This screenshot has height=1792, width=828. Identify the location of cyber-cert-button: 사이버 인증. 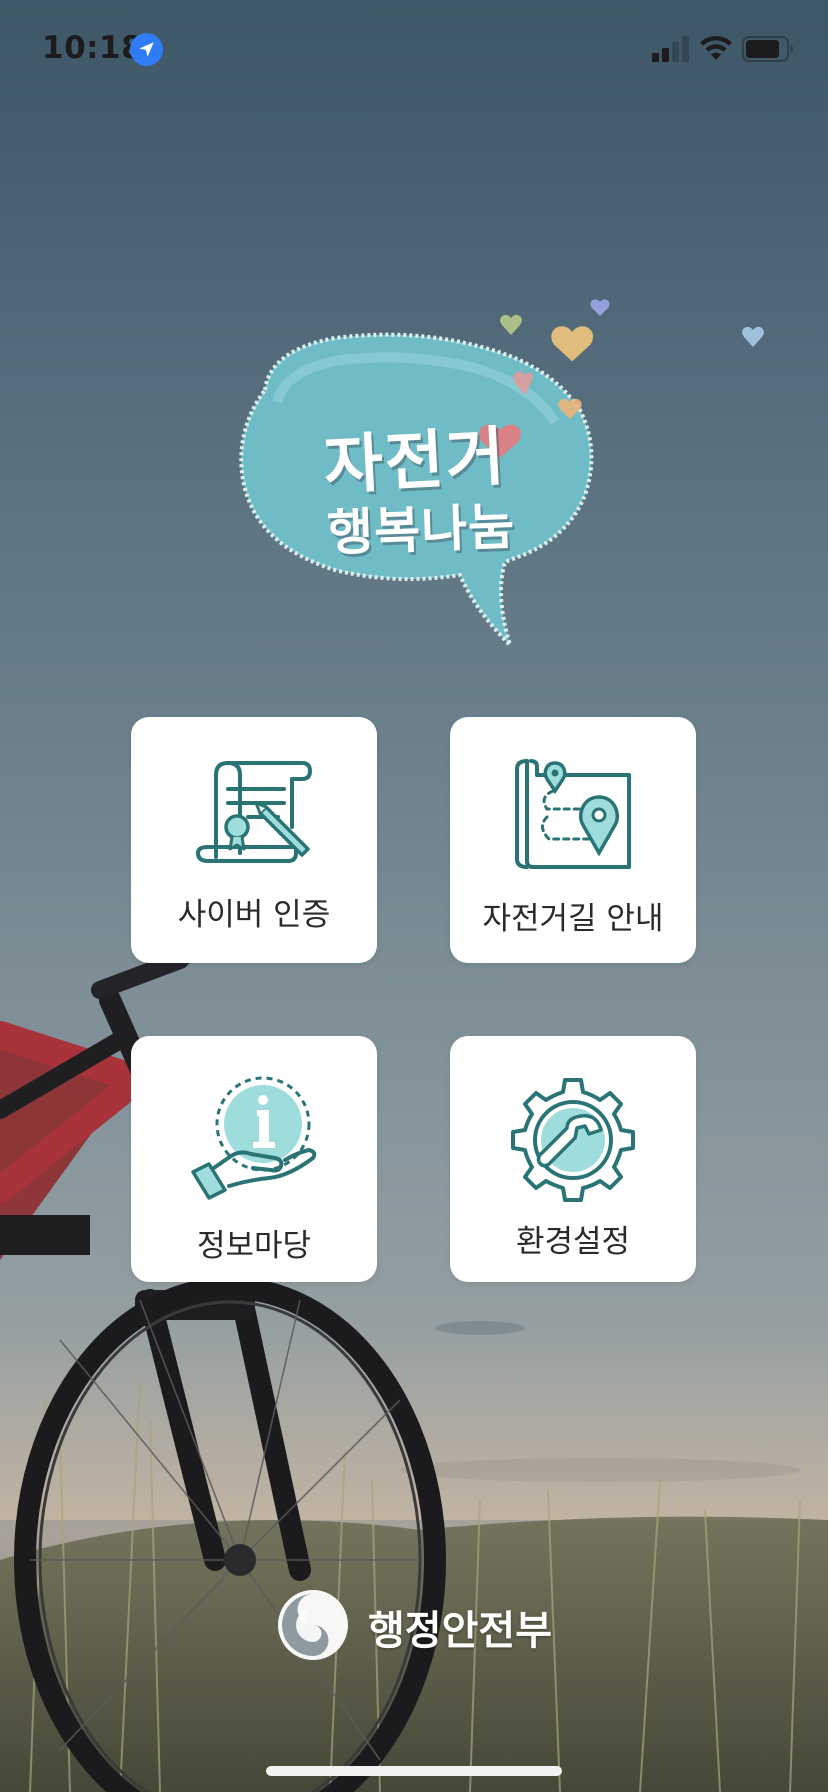
(254, 840).